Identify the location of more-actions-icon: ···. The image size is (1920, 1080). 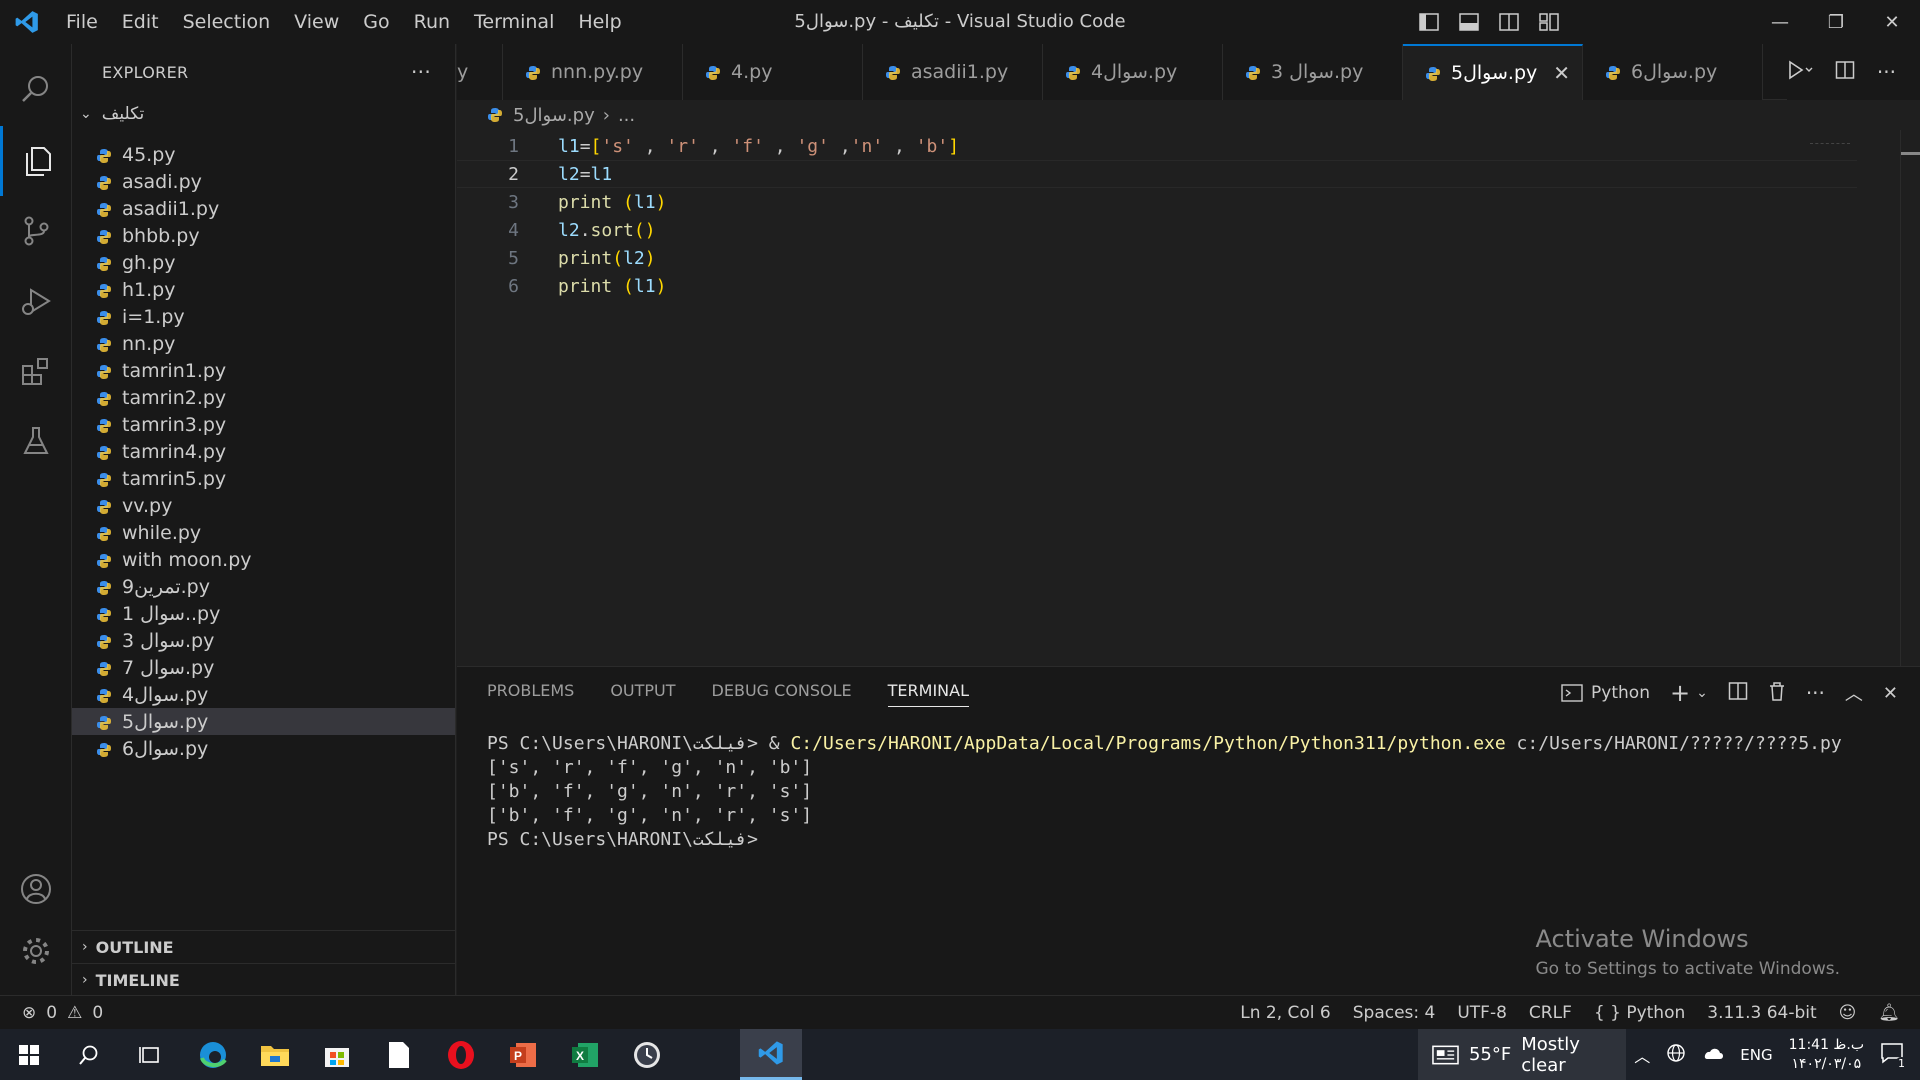
(421, 72).